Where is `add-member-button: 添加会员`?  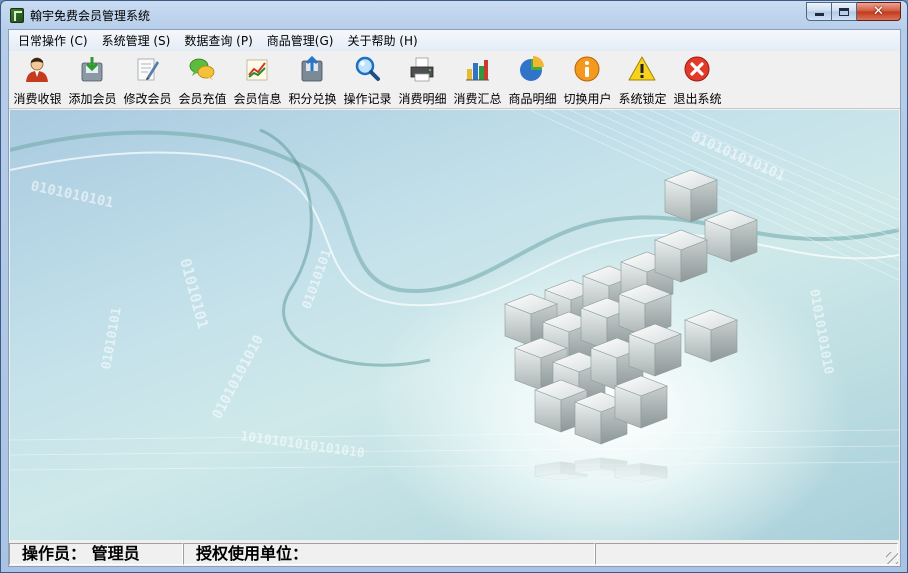 add-member-button: 添加会员 is located at coordinates (92, 80).